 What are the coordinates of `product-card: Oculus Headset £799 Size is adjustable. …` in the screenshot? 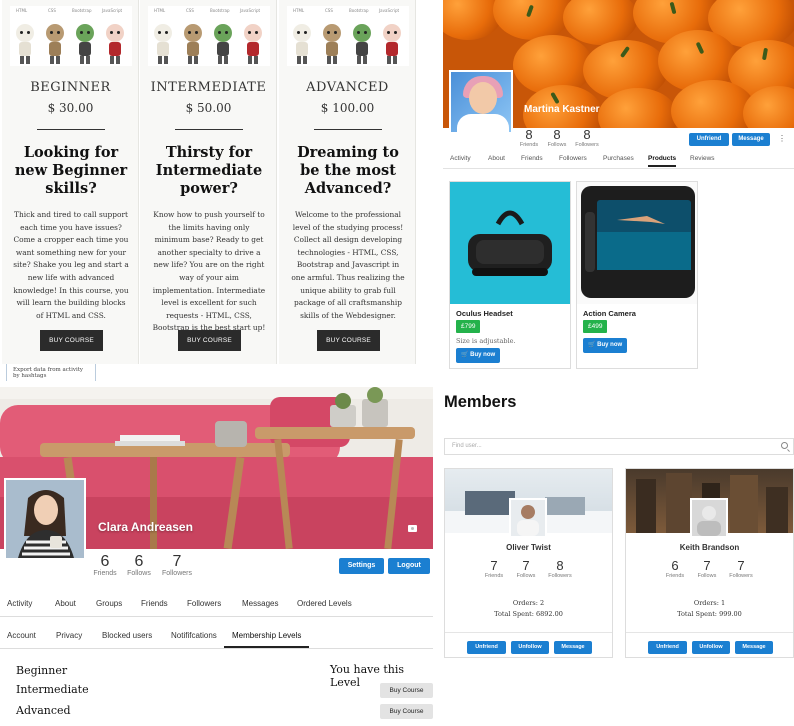 It's located at (510, 275).